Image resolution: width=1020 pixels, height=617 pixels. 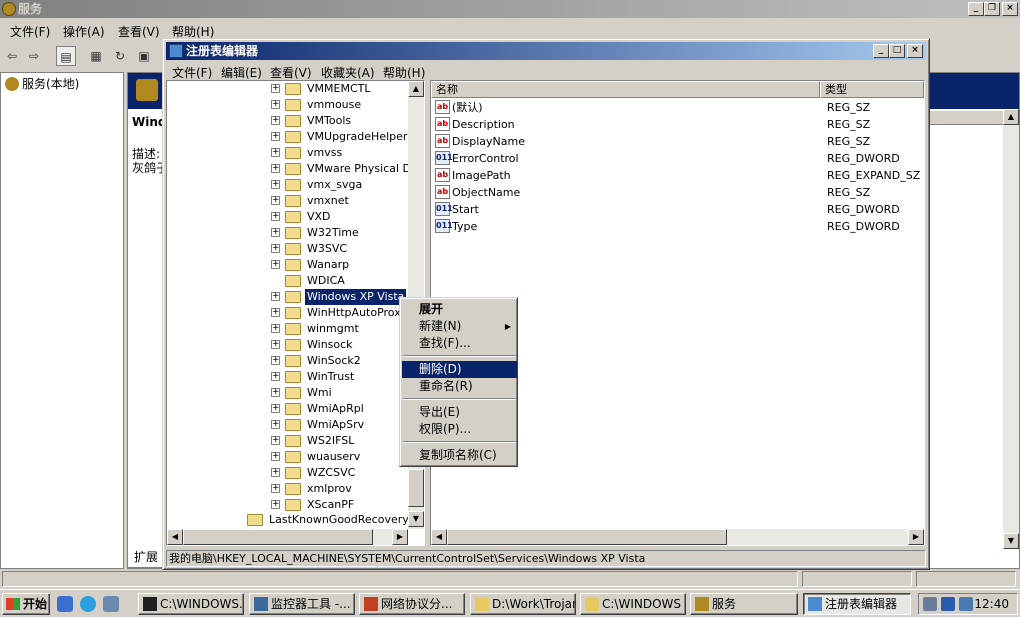 What do you see at coordinates (744, 604) in the screenshot?
I see `taskbar-button: 服务` at bounding box center [744, 604].